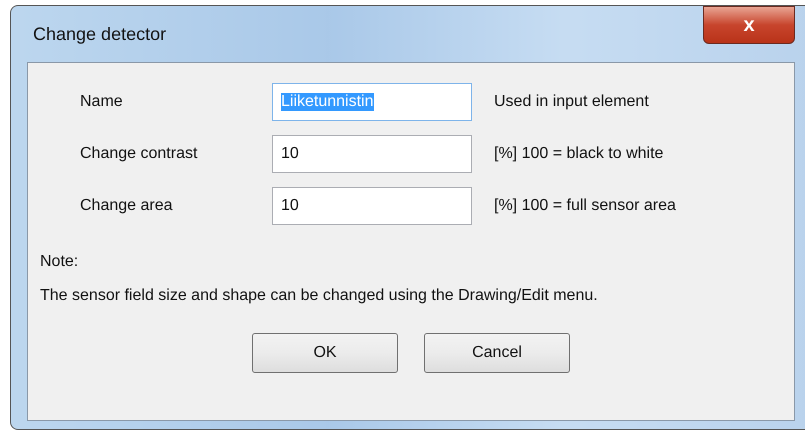 This screenshot has width=805, height=439. What do you see at coordinates (579, 154) in the screenshot?
I see `field-hint: [%] 100 = black to white` at bounding box center [579, 154].